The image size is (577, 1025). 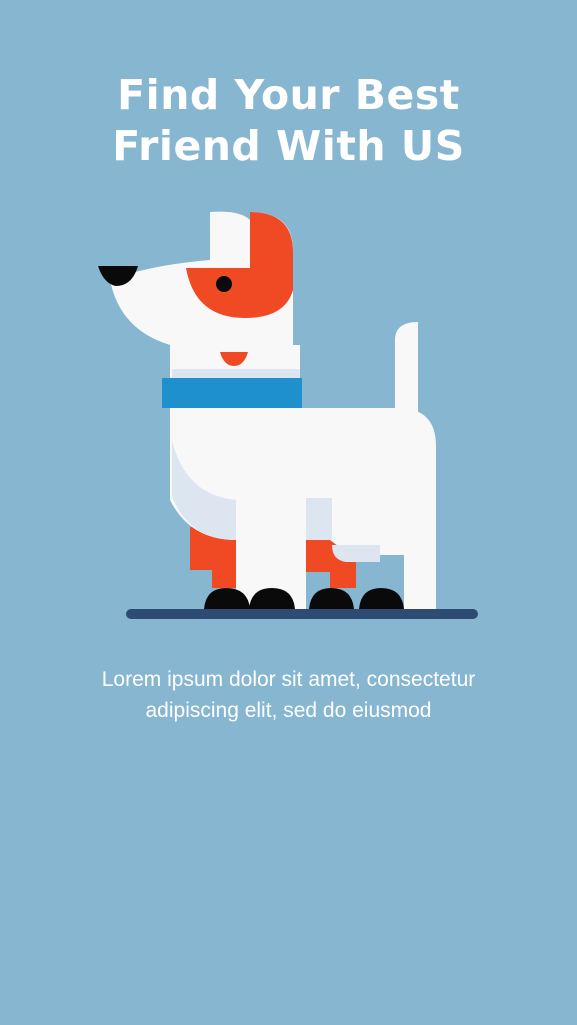 What do you see at coordinates (288, 121) in the screenshot?
I see `page-title: Find Your Best Friend With US` at bounding box center [288, 121].